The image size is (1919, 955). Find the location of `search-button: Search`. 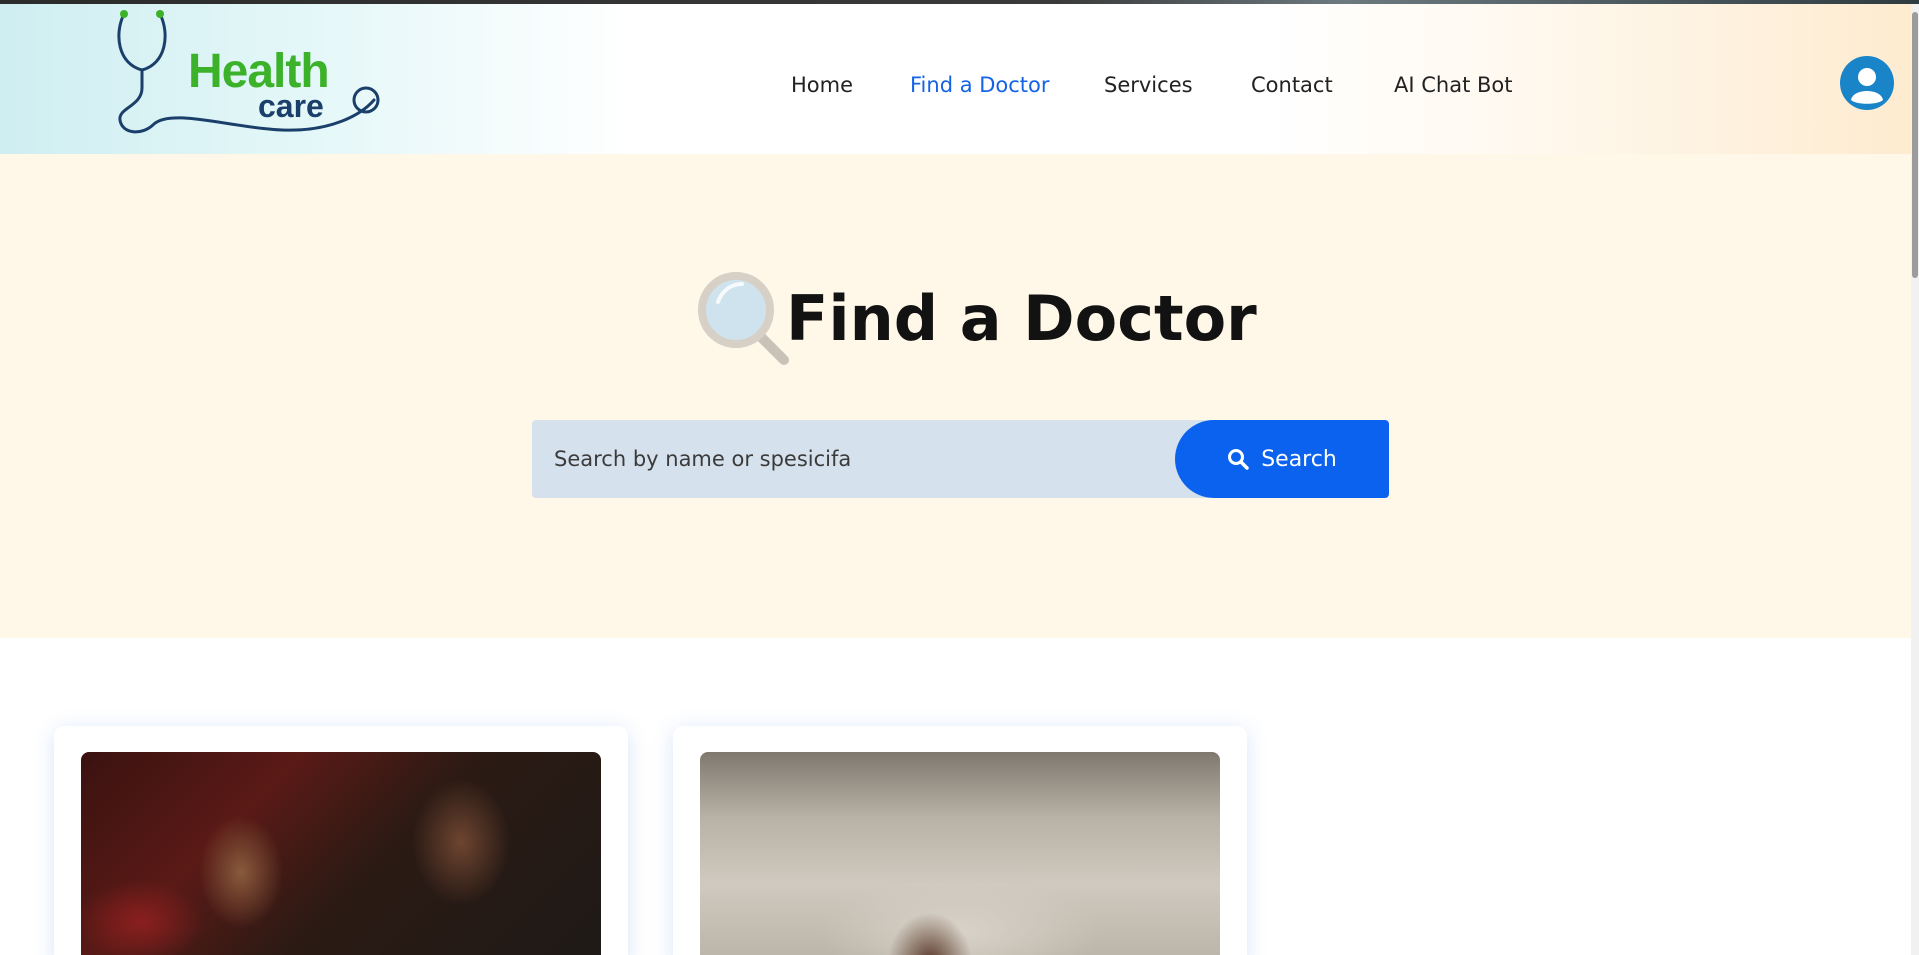

search-button: Search is located at coordinates (1282, 459).